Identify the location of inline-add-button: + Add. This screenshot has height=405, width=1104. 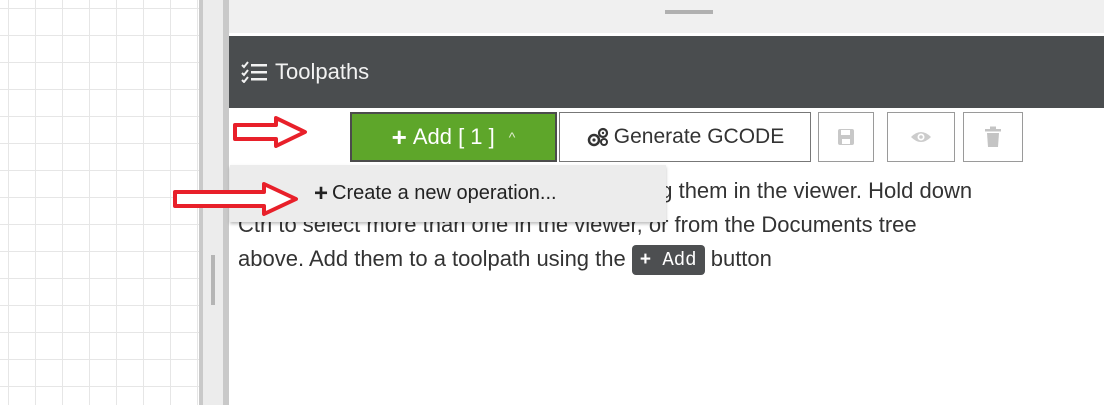
(668, 260).